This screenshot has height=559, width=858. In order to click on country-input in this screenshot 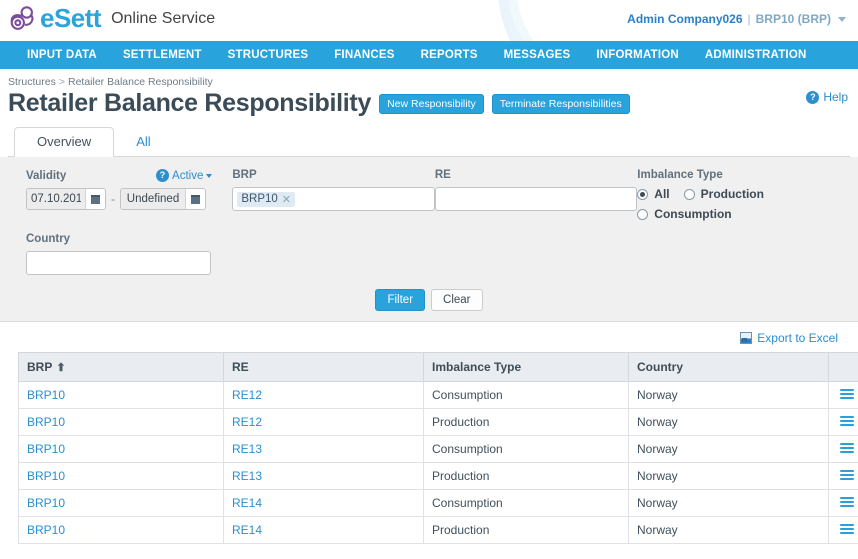, I will do `click(118, 263)`.